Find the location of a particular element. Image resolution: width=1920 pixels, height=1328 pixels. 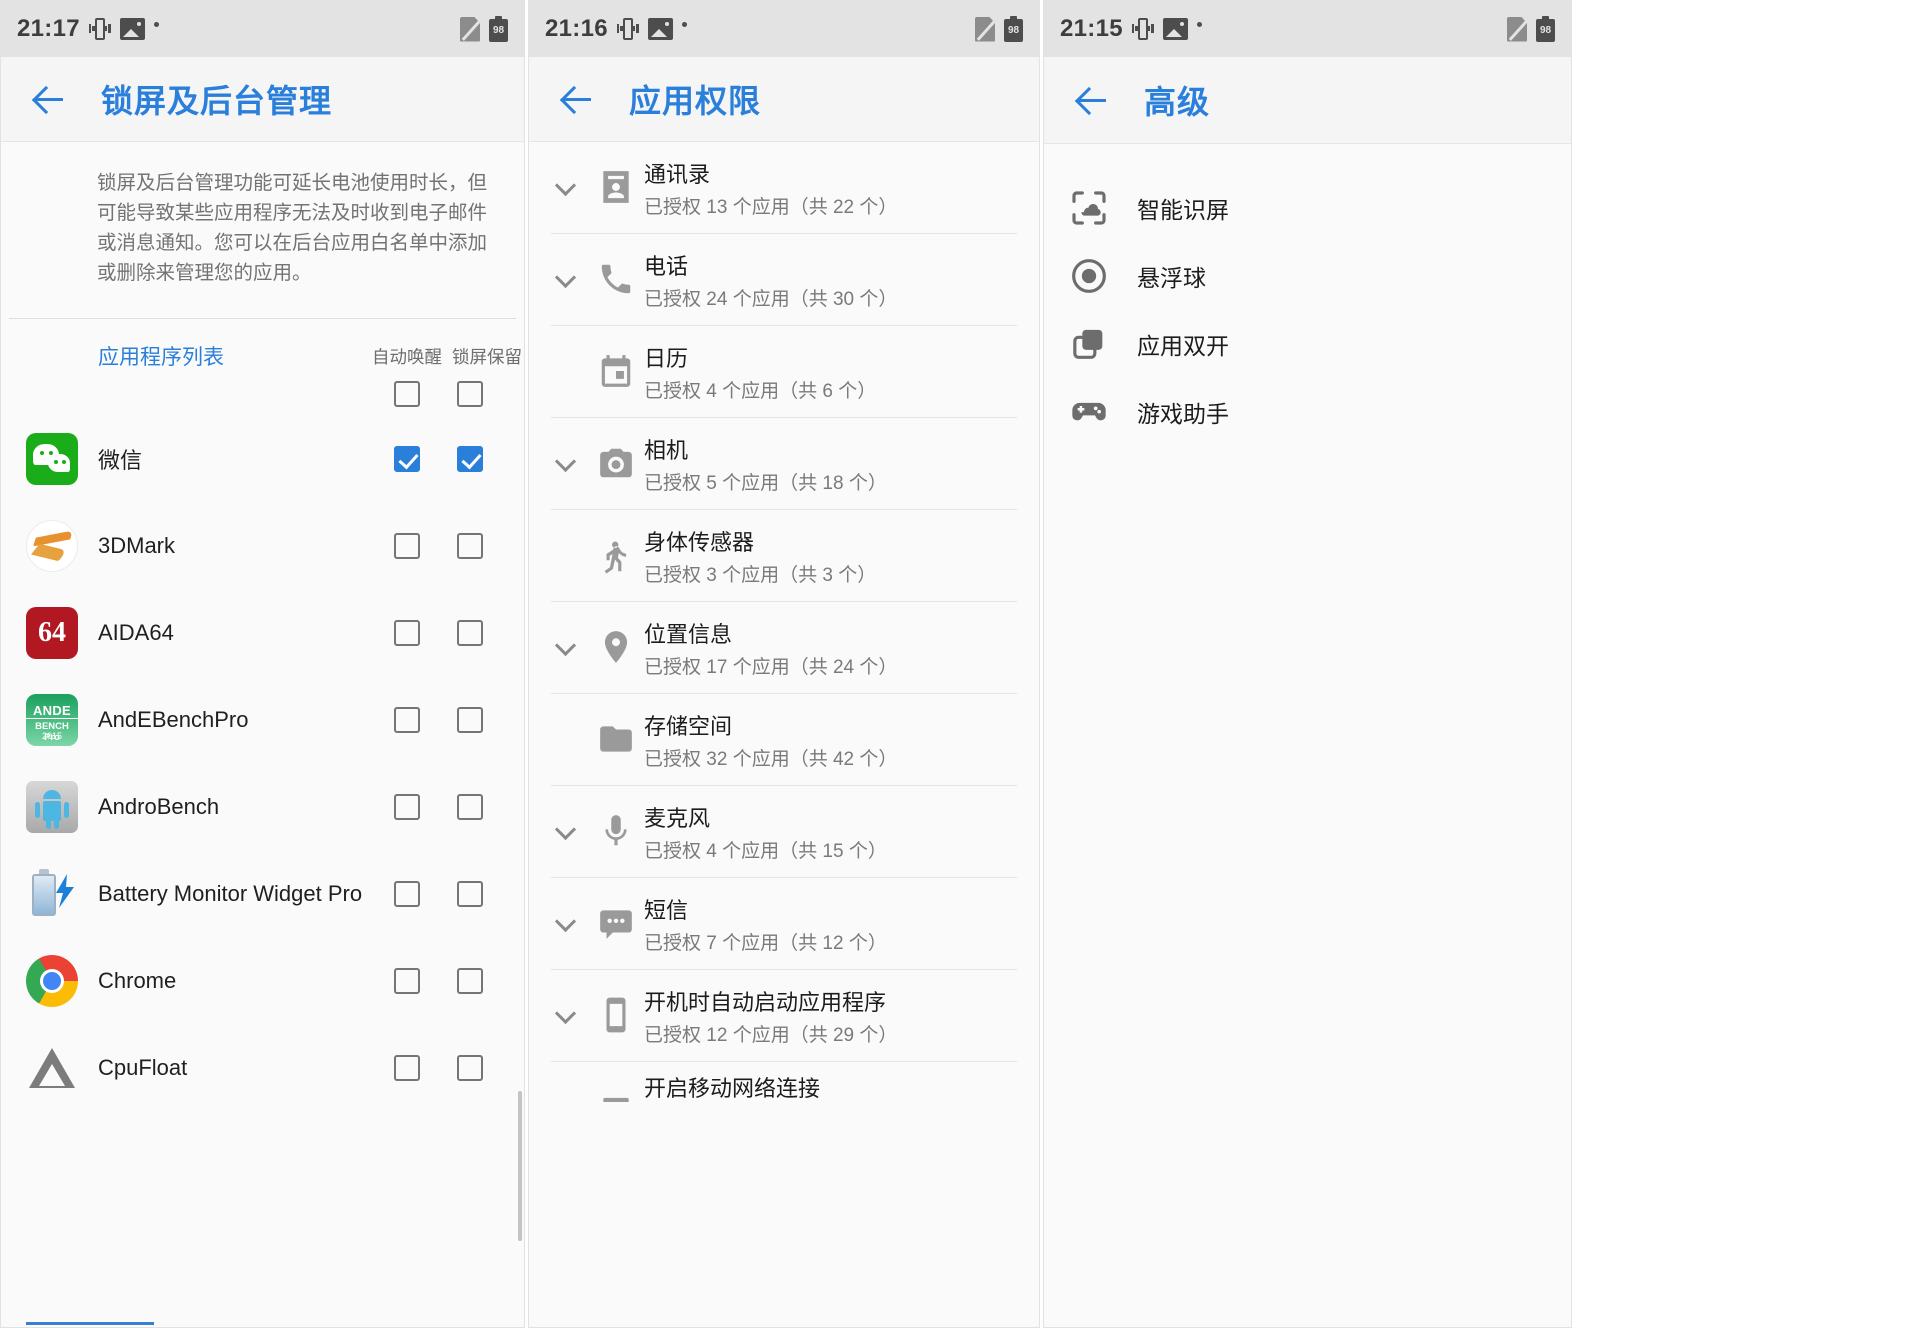

permission-subtitle: 已授权 4 个应用（共 15 个） is located at coordinates (765, 851).